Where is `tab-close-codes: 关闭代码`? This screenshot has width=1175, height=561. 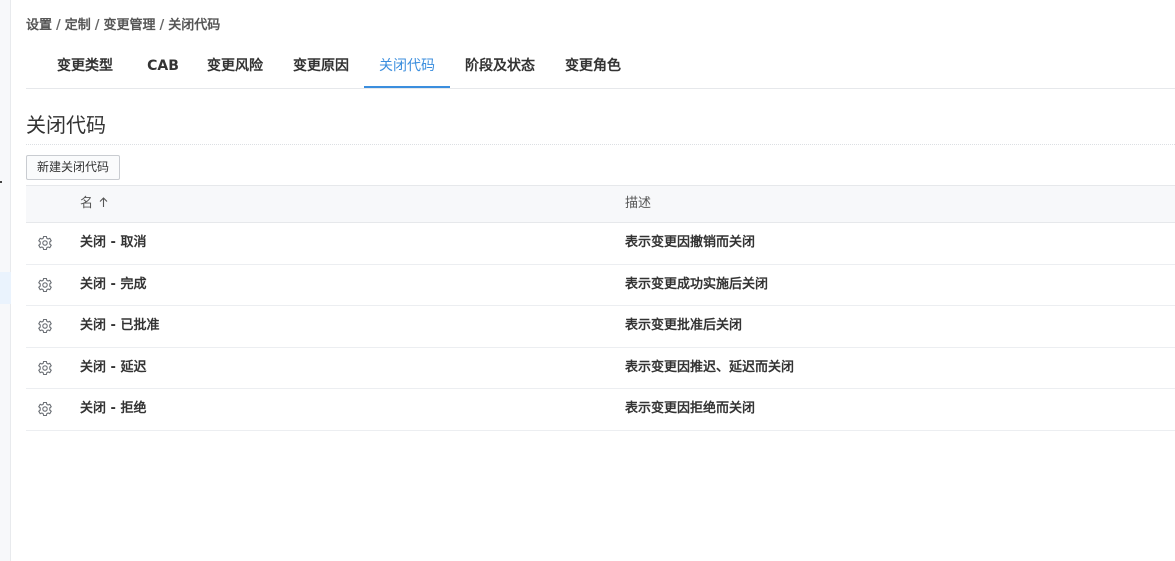 tab-close-codes: 关闭代码 is located at coordinates (407, 66).